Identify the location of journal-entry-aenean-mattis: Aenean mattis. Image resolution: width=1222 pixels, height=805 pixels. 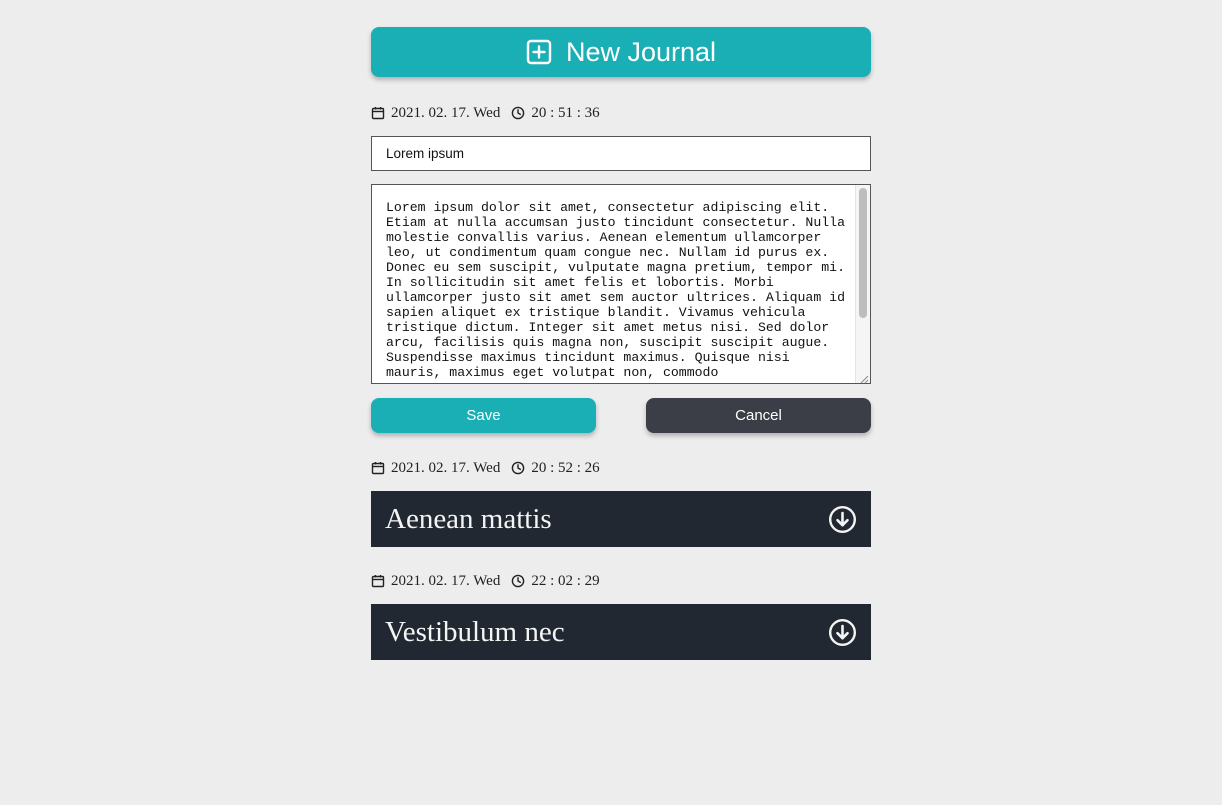
(621, 519).